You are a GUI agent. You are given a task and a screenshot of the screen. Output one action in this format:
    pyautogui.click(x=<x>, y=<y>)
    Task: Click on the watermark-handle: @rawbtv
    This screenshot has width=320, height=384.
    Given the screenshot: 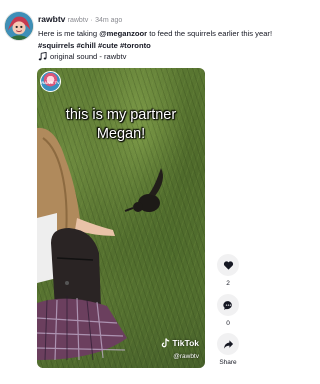 What is the action you would take?
    pyautogui.click(x=186, y=356)
    